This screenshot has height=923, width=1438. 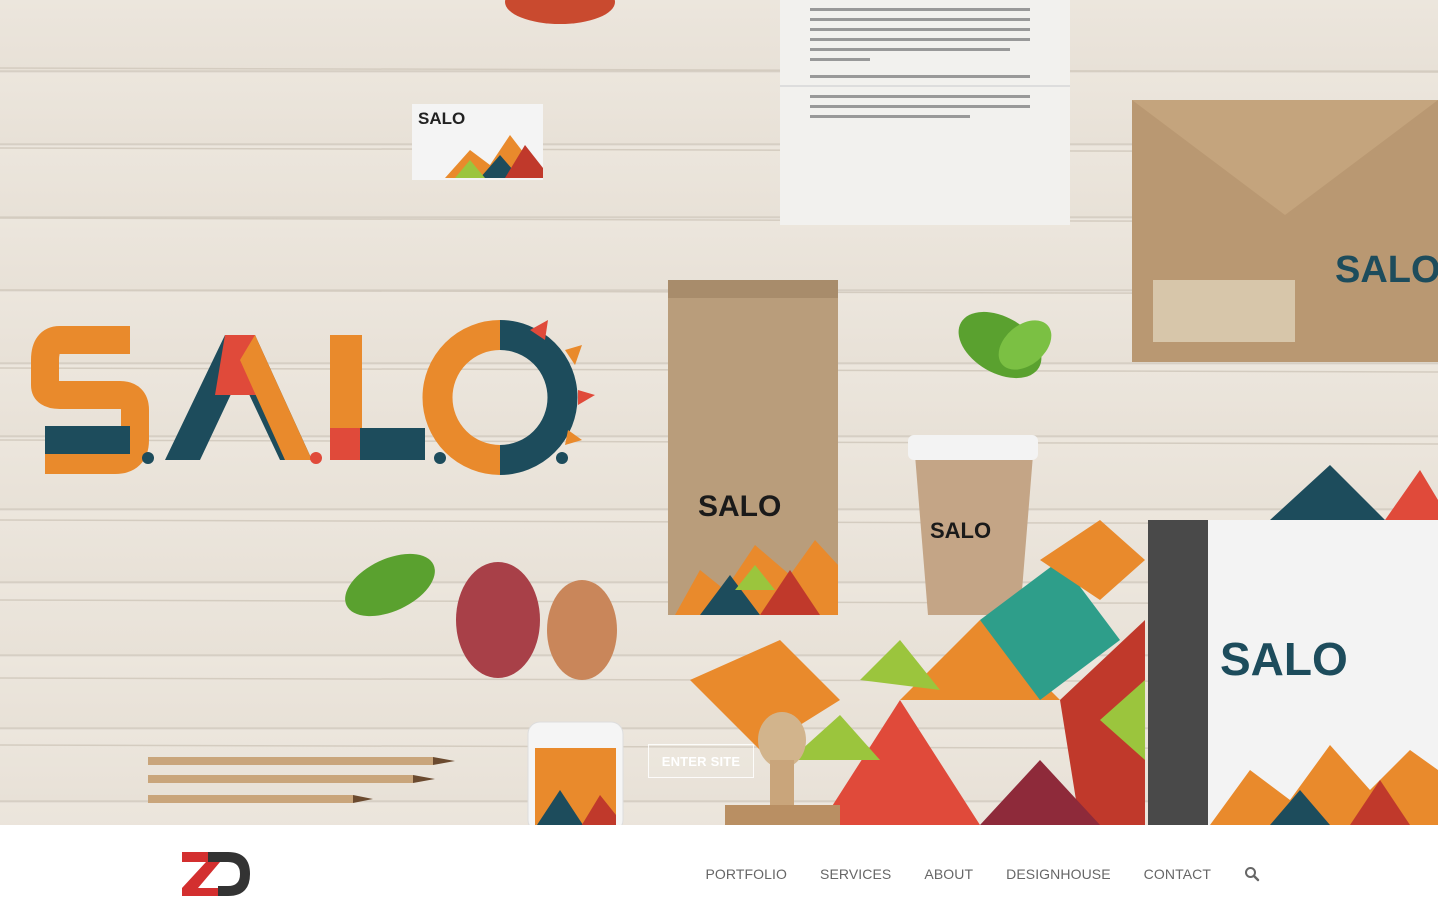 What do you see at coordinates (216, 874) in the screenshot?
I see `site-logo` at bounding box center [216, 874].